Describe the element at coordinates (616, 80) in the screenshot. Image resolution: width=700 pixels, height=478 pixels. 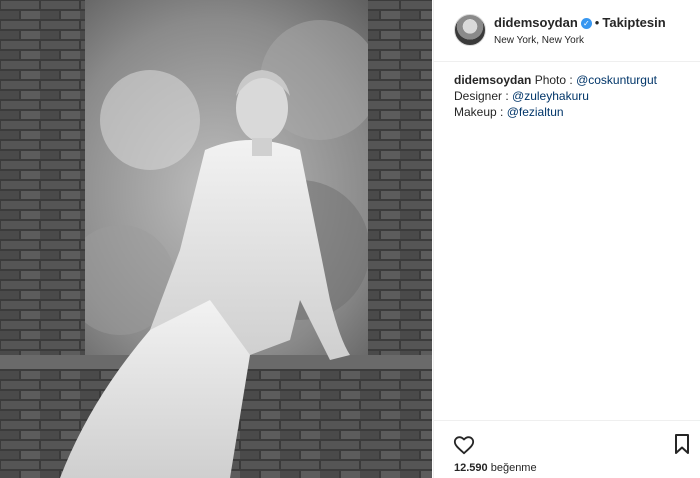
I see `mention-photographer: @coskunturgut` at that location.